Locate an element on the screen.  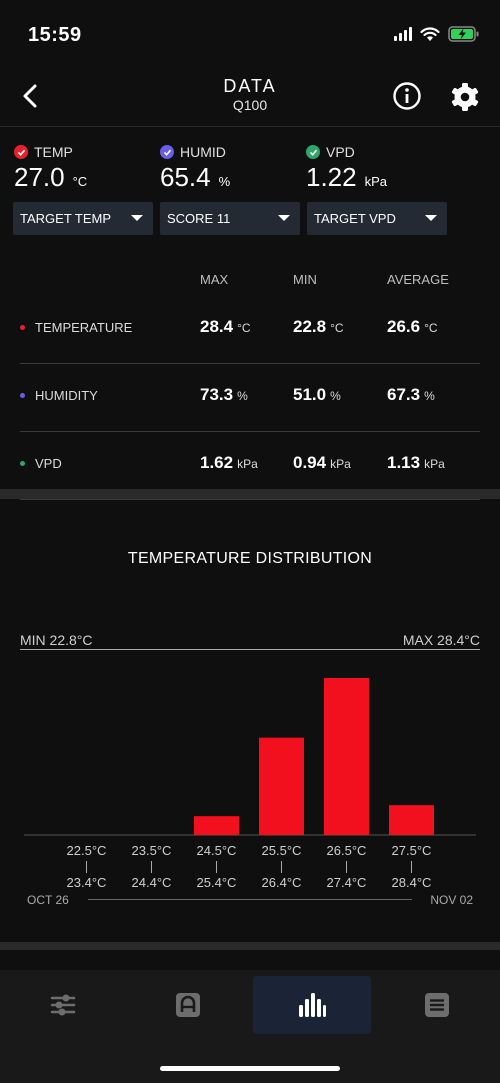
bin-high-label: 24.4°C is located at coordinates (152, 882).